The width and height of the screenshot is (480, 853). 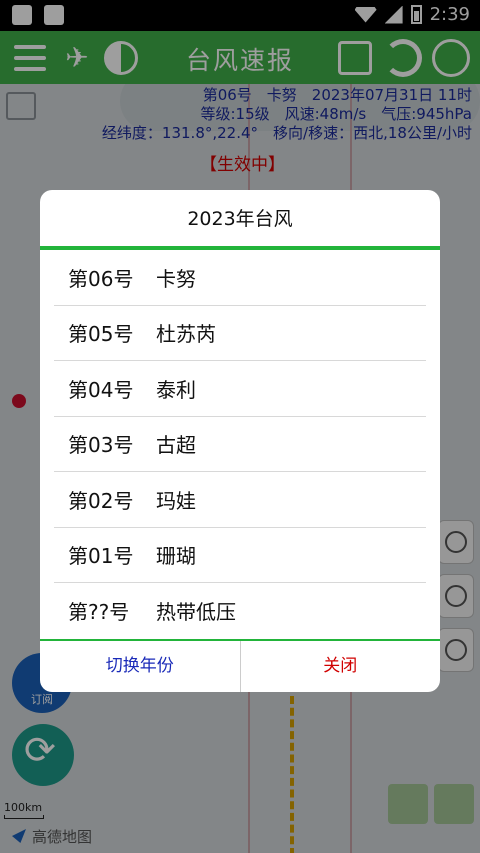 What do you see at coordinates (240, 278) in the screenshot?
I see `list-item: 第06号 卡努` at bounding box center [240, 278].